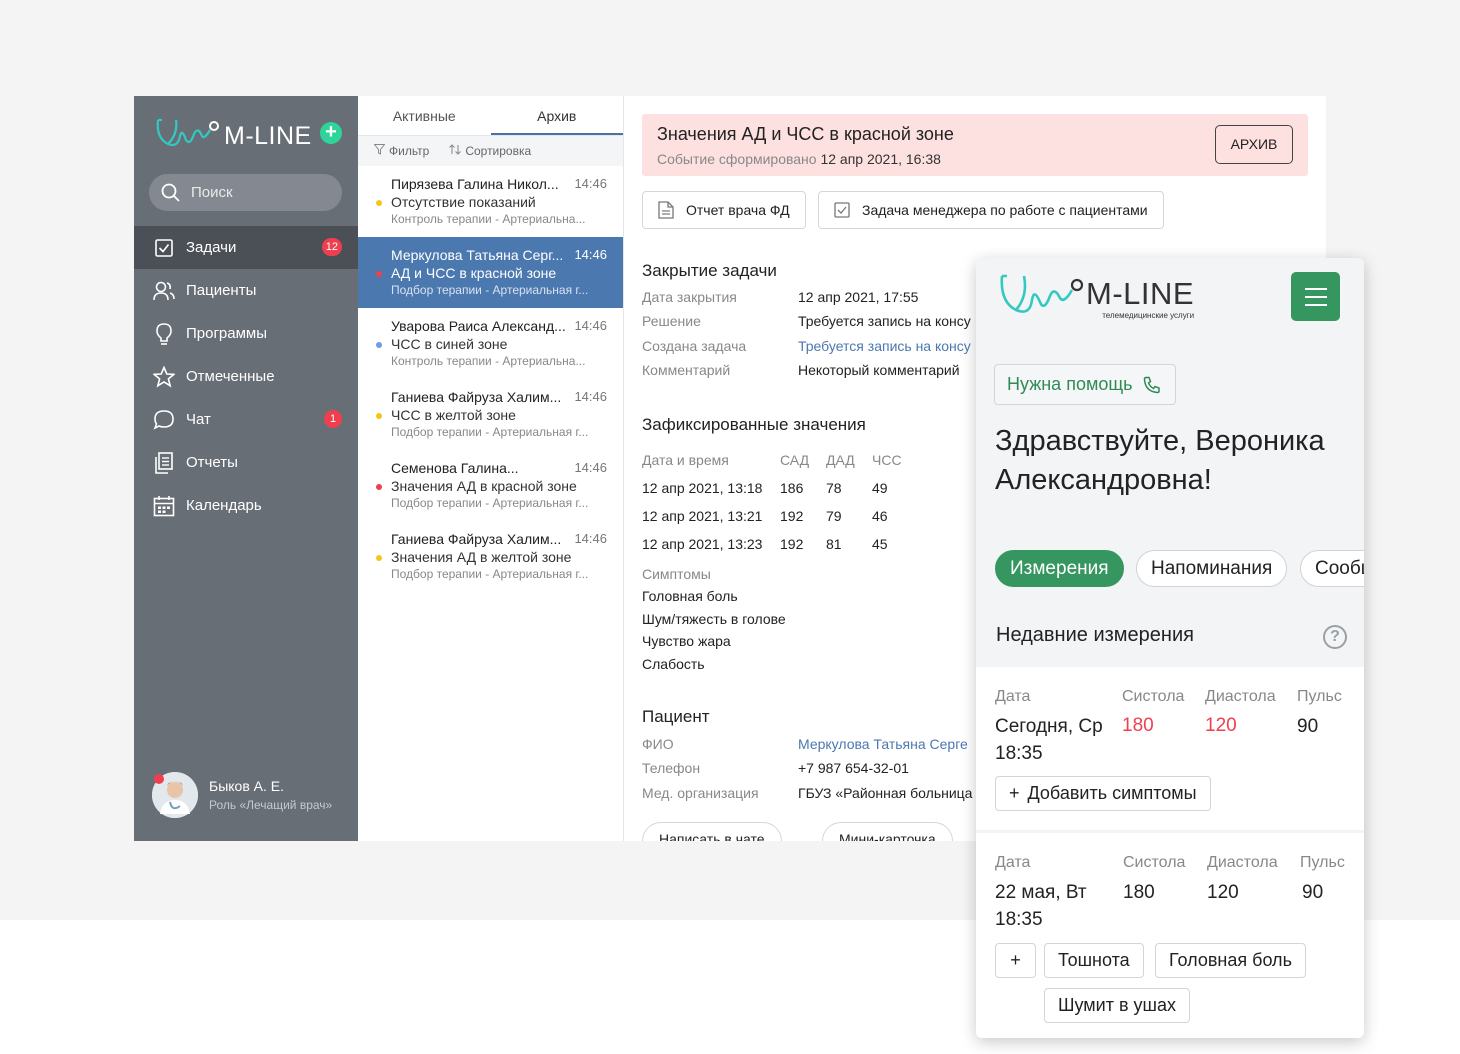 The width and height of the screenshot is (1460, 1054). What do you see at coordinates (671, 321) in the screenshot?
I see `decision-label: Решение` at bounding box center [671, 321].